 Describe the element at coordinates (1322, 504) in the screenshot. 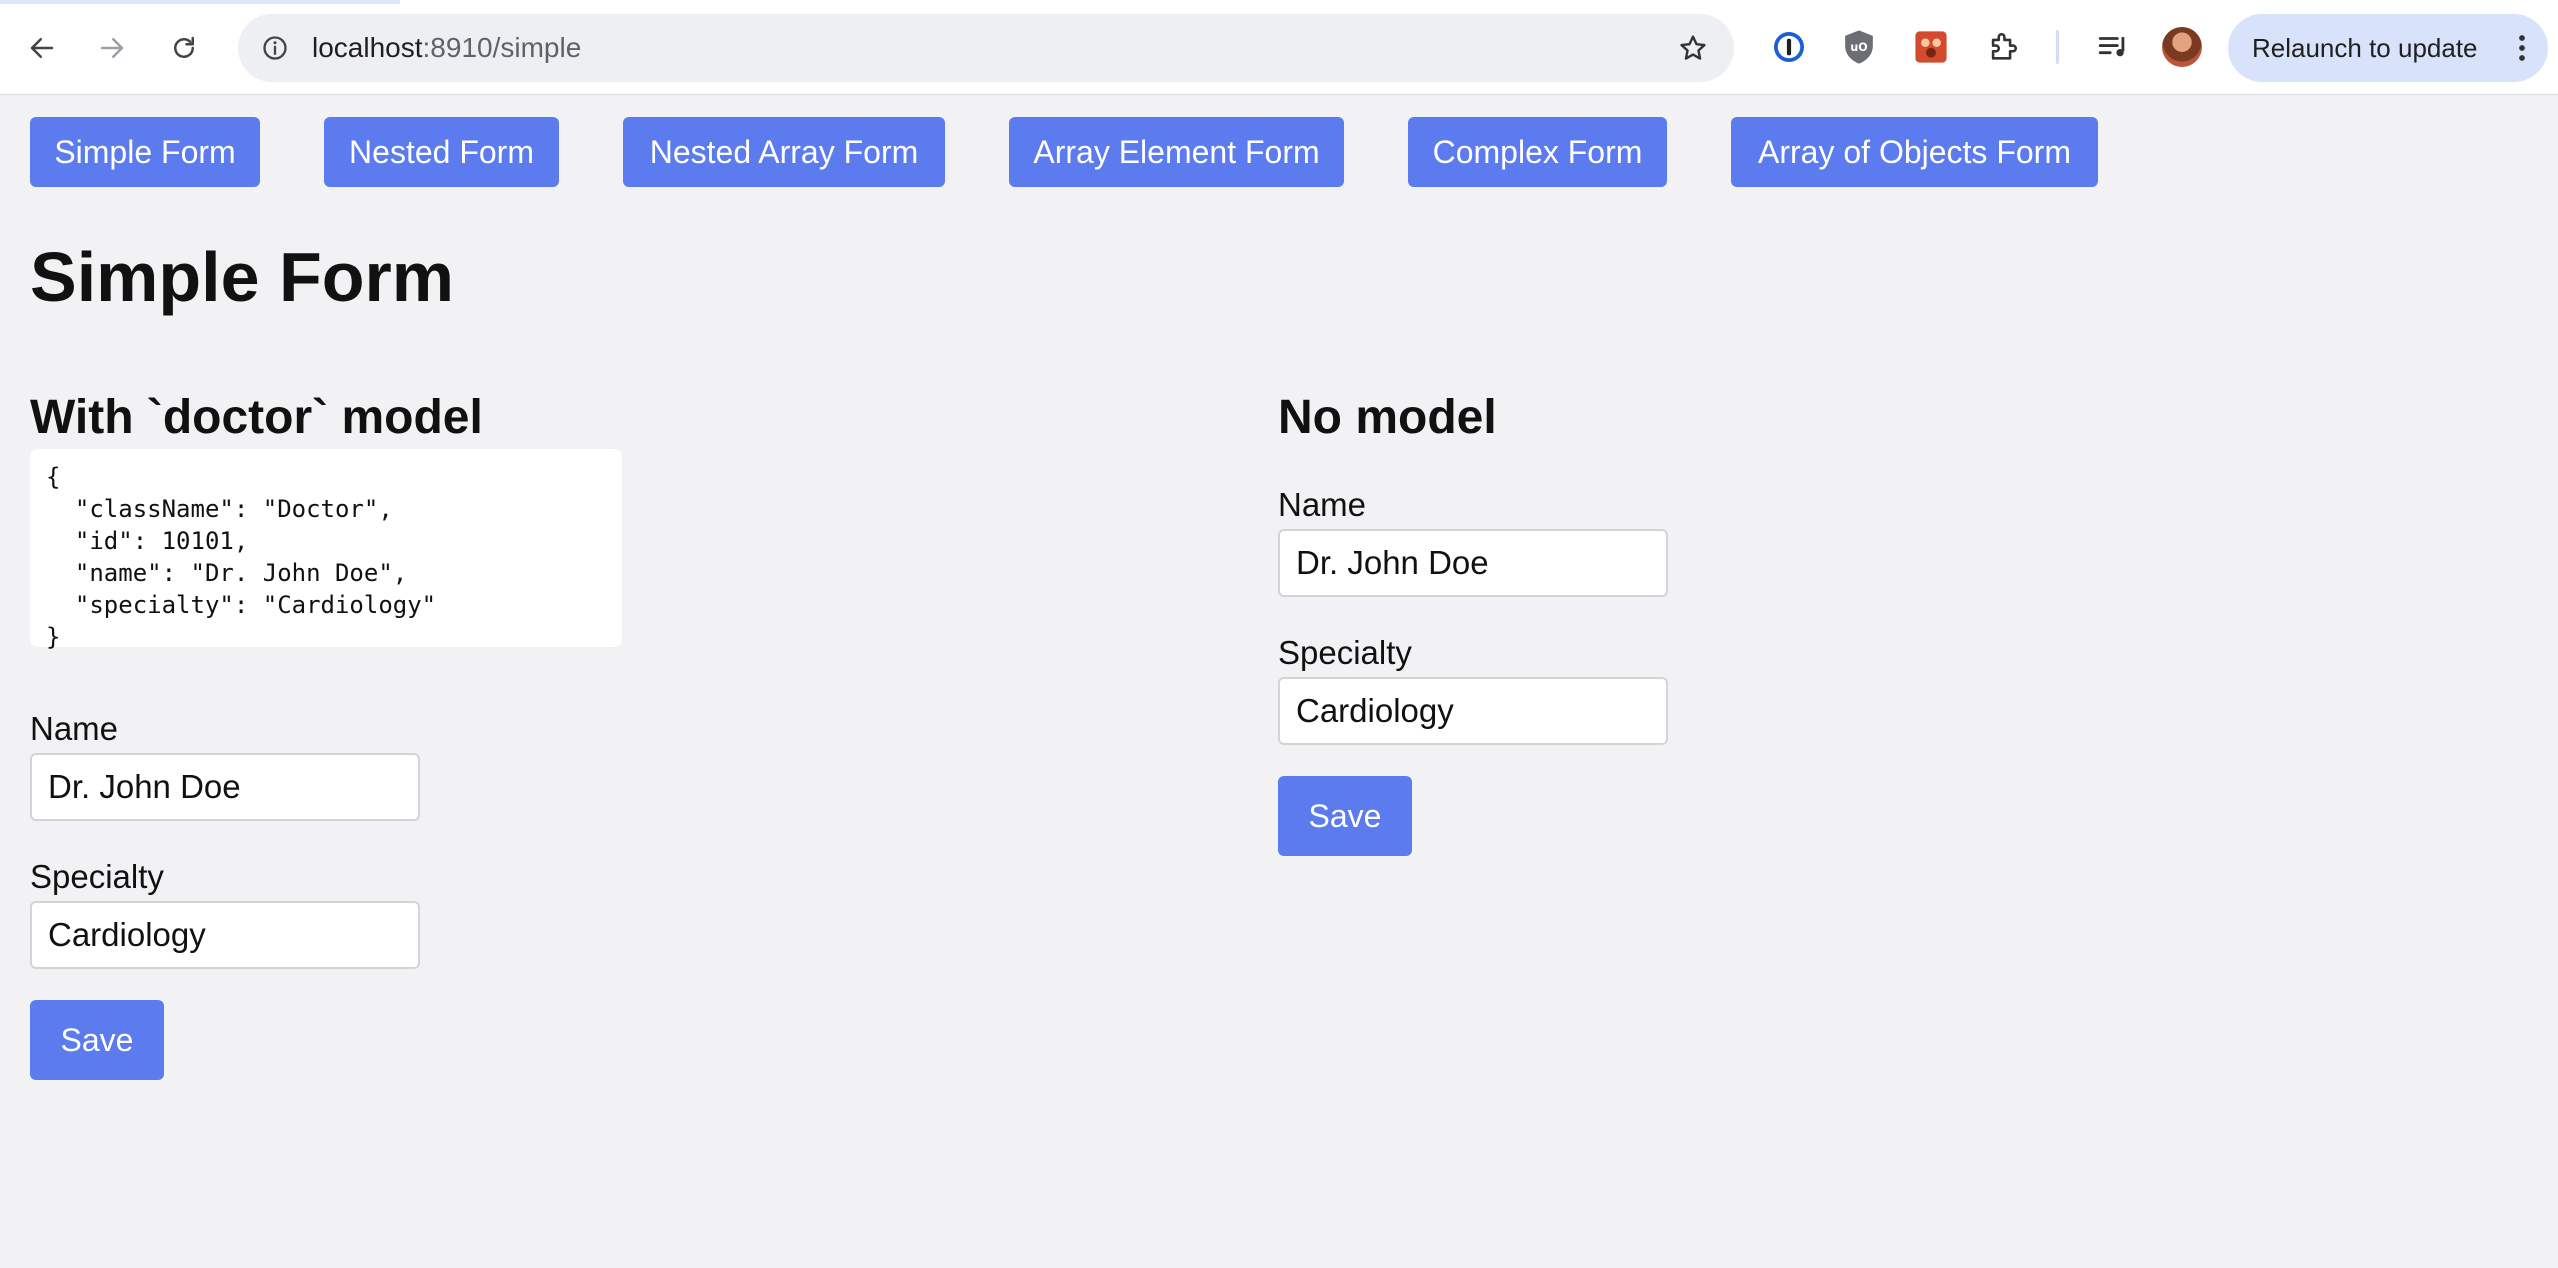

I see `no-model-name-label: Name` at that location.